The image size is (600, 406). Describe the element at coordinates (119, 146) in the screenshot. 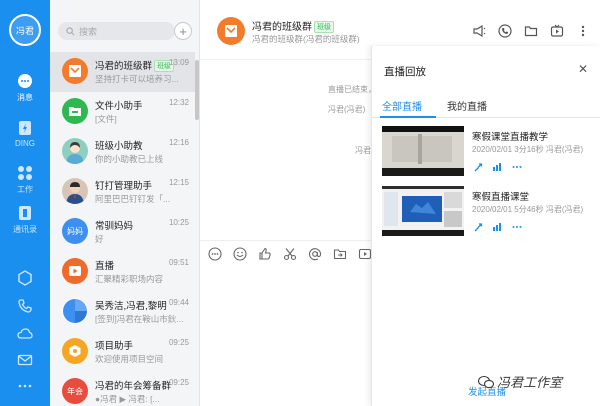

I see `chat-name: 班级小助教` at that location.